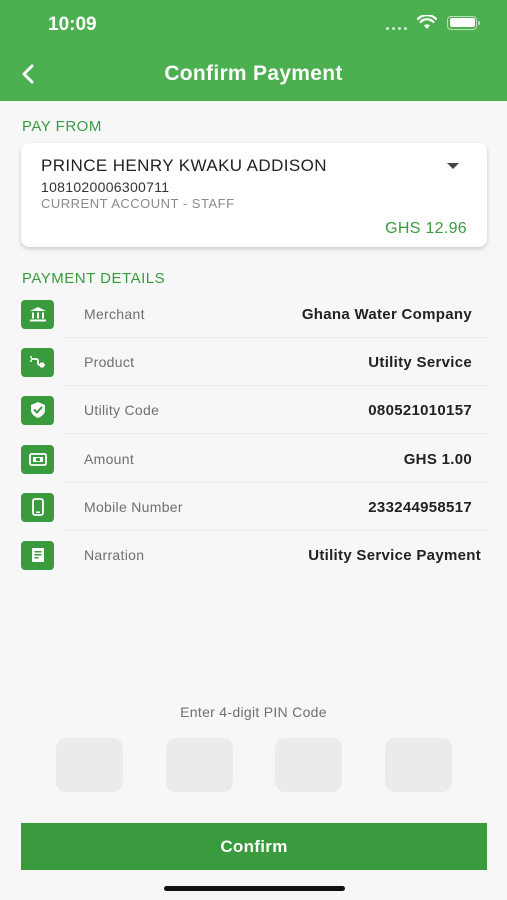 The width and height of the screenshot is (507, 900). What do you see at coordinates (254, 459) in the screenshot?
I see `detail-row-amount: Amount GHS 1.00` at bounding box center [254, 459].